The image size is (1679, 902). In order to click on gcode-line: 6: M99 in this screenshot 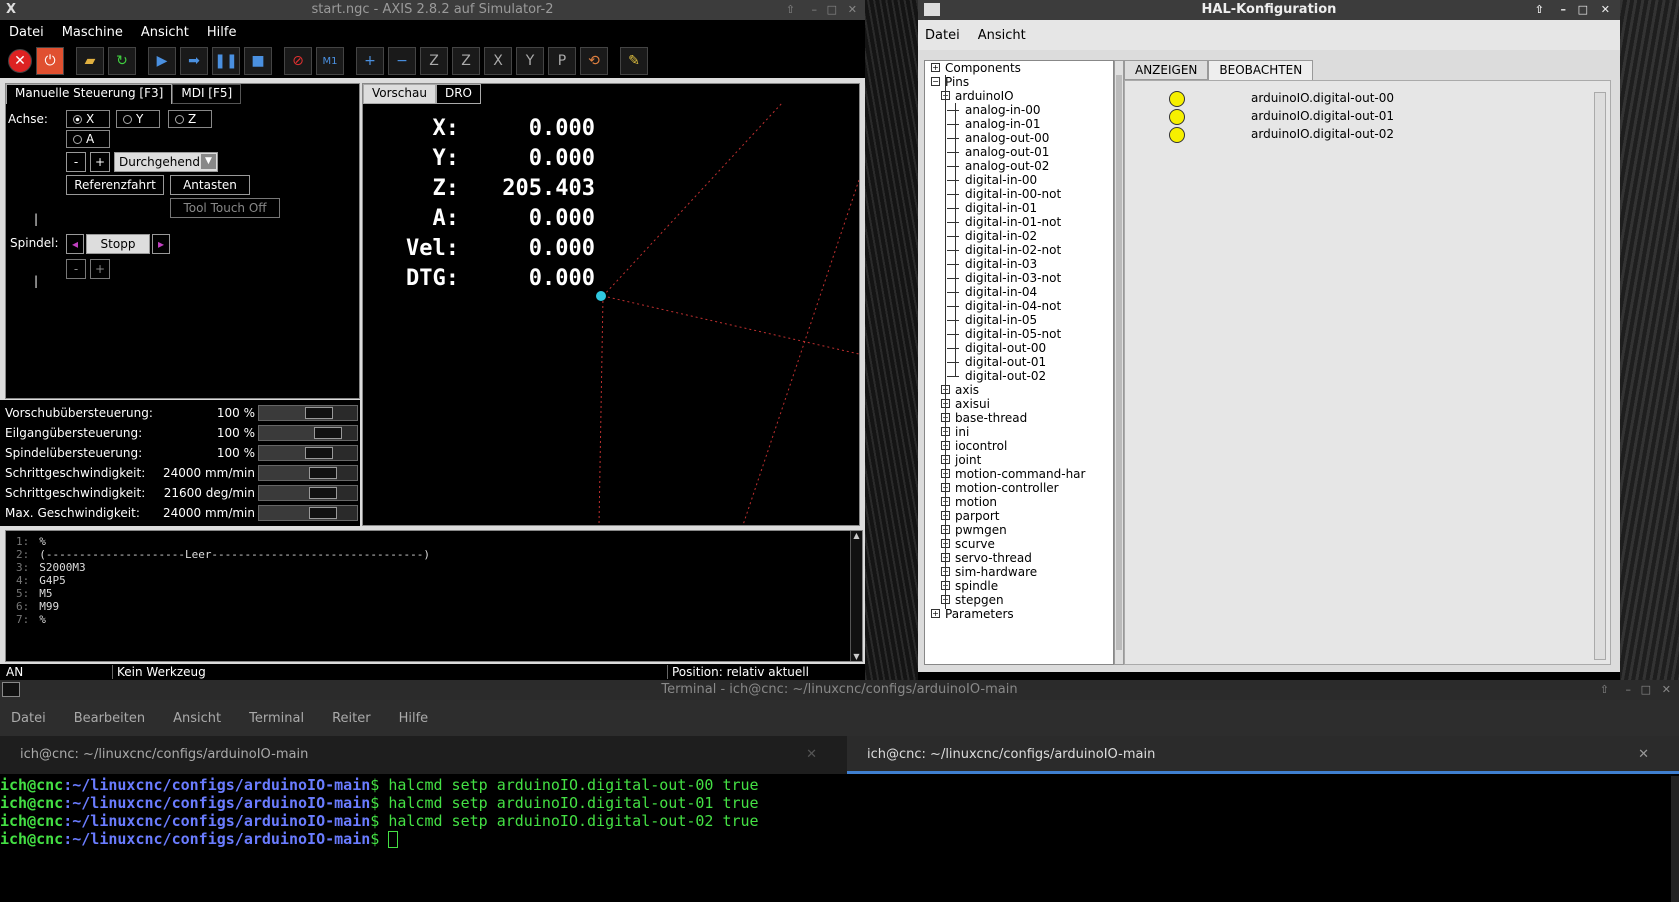, I will do `click(37, 606)`.